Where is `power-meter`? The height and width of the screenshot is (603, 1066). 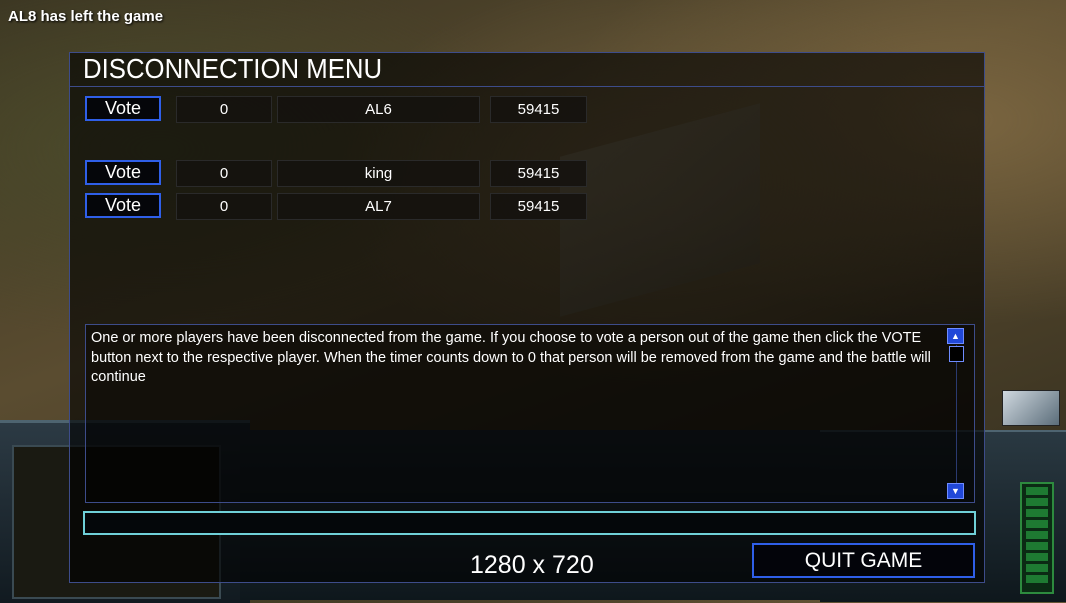 power-meter is located at coordinates (1037, 538).